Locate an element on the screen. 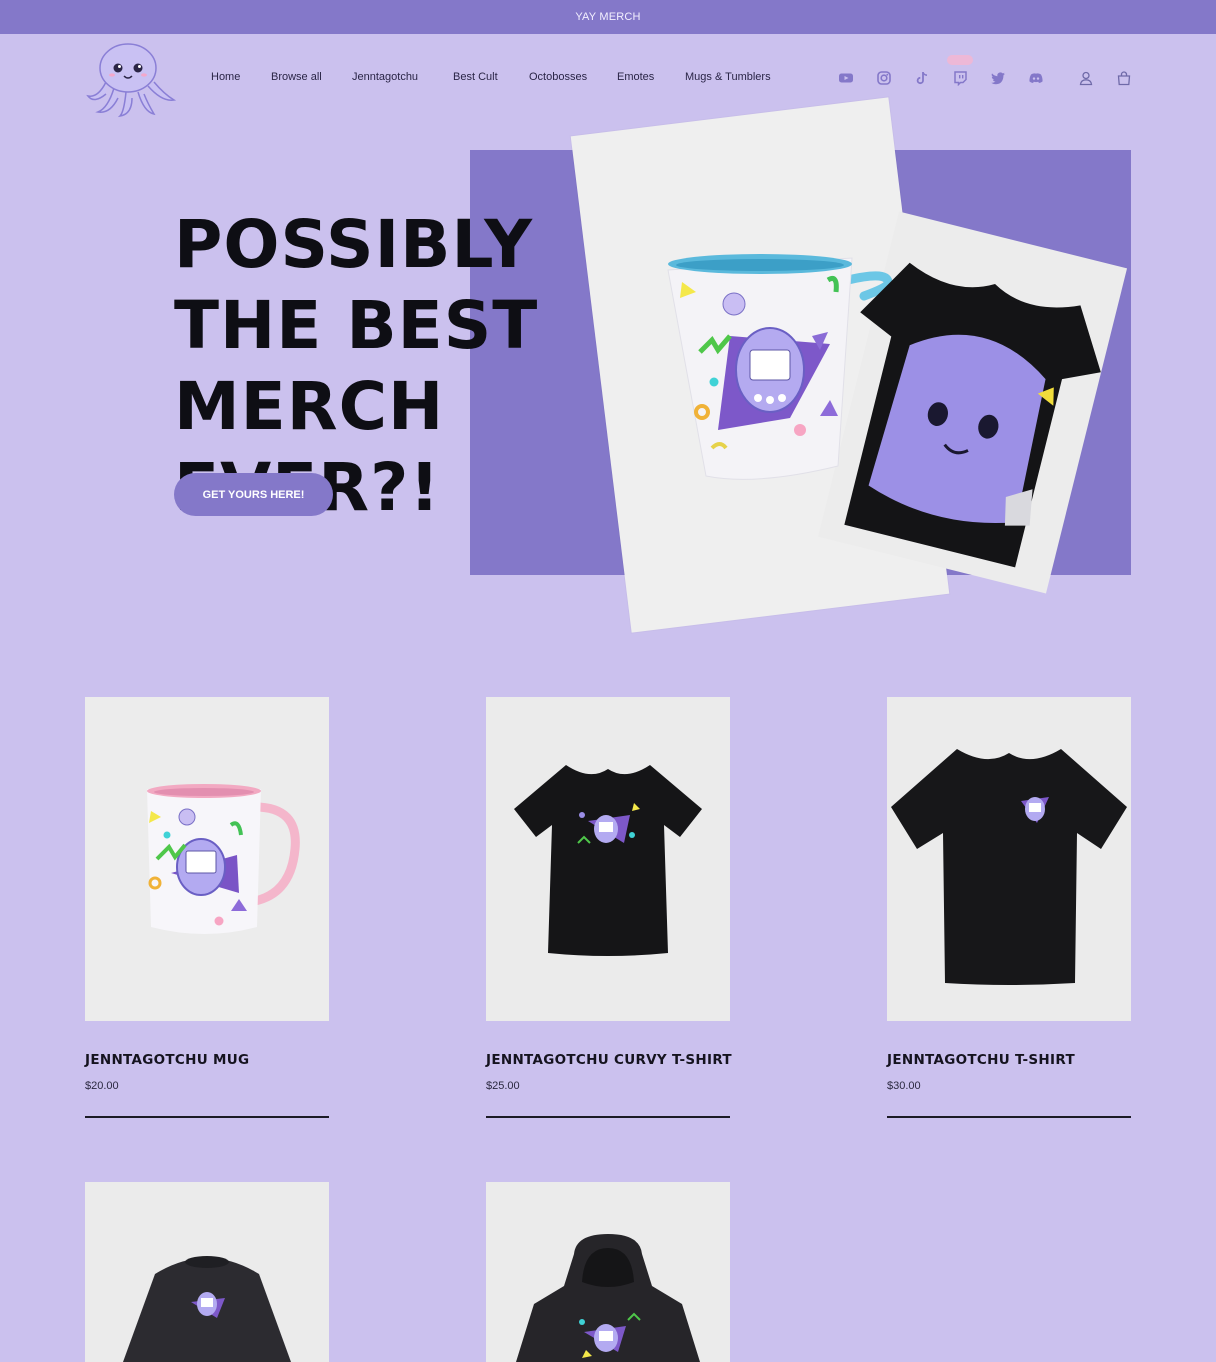  product-card: JENNTAGOTCHU CURVY T-SHIRT $25.00 is located at coordinates (609, 907).